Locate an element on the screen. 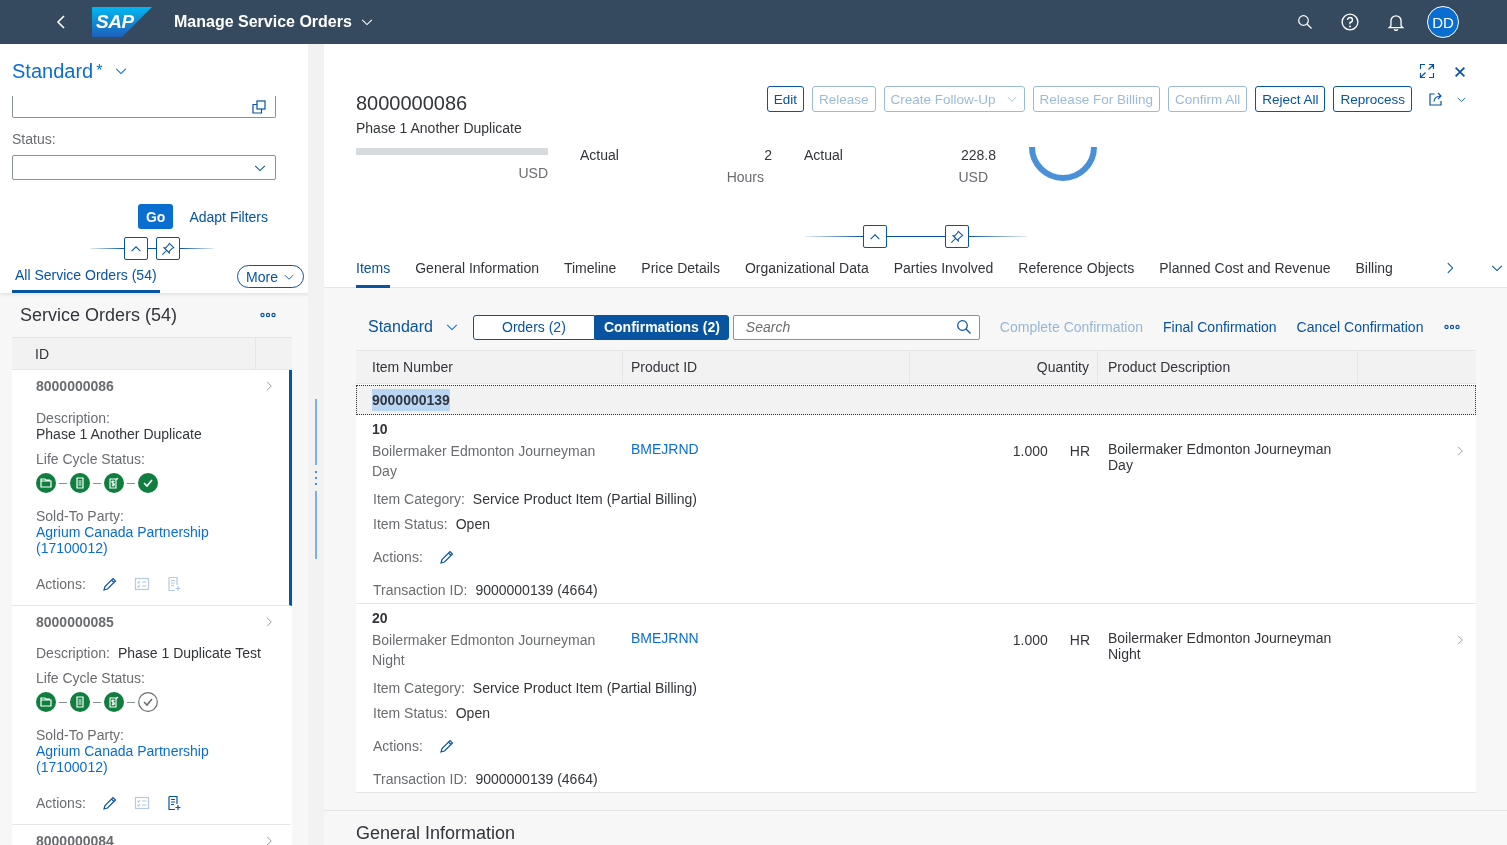 This screenshot has height=845, width=1507. add-list-icon is located at coordinates (173, 803).